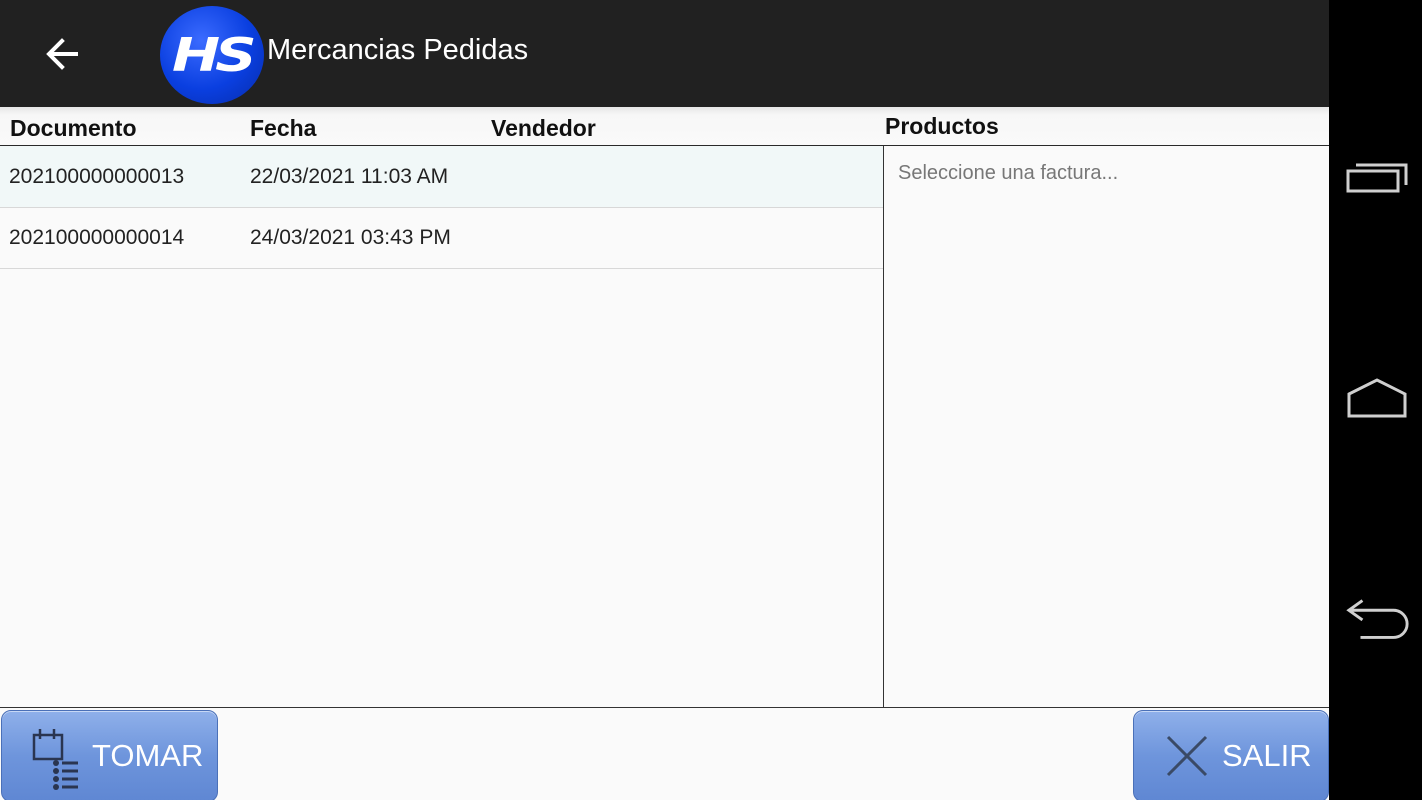  I want to click on salir-label: SALIR, so click(1267, 755).